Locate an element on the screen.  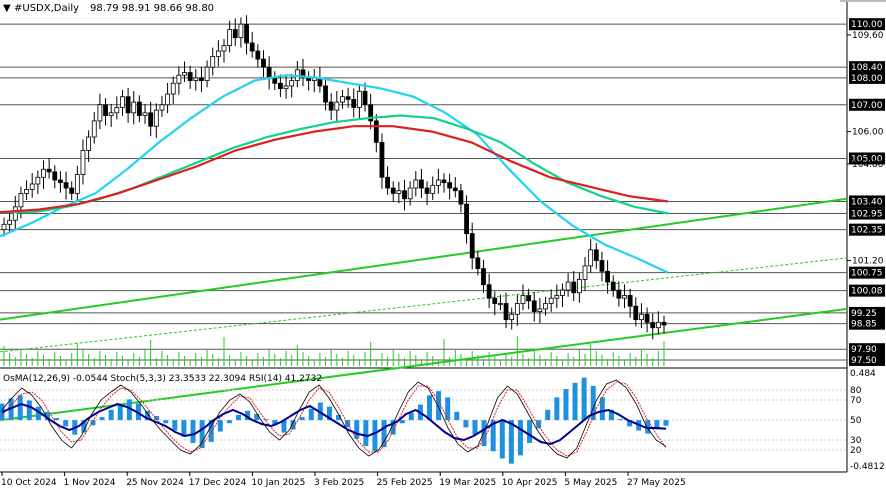
time-axis-label: 25 Feb 2025 is located at coordinates (405, 483).